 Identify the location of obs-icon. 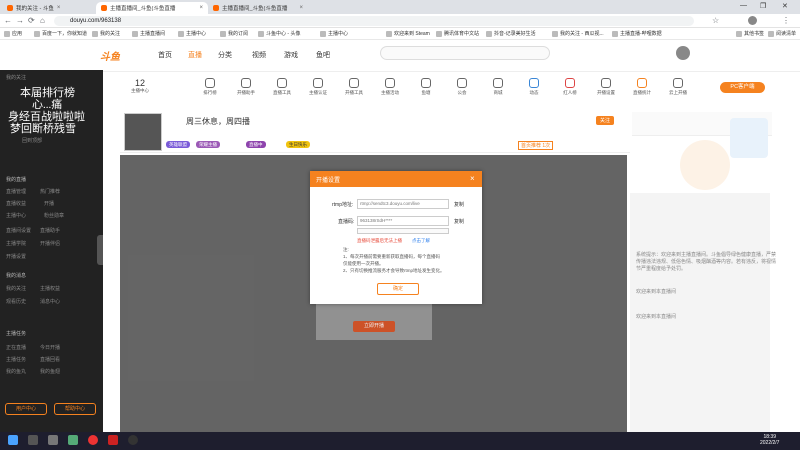
(133, 440).